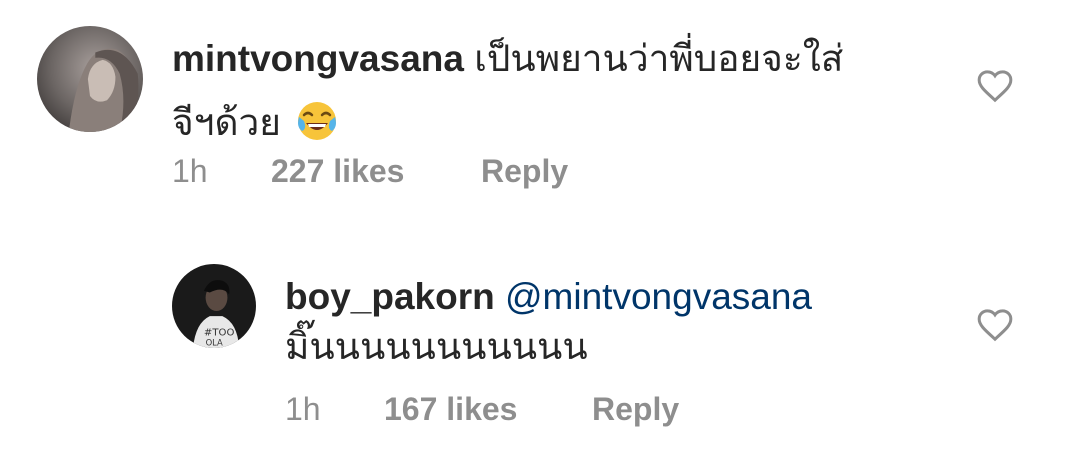 The width and height of the screenshot is (1080, 455). Describe the element at coordinates (450, 409) in the screenshot. I see `comment-likes: 167 likes` at that location.